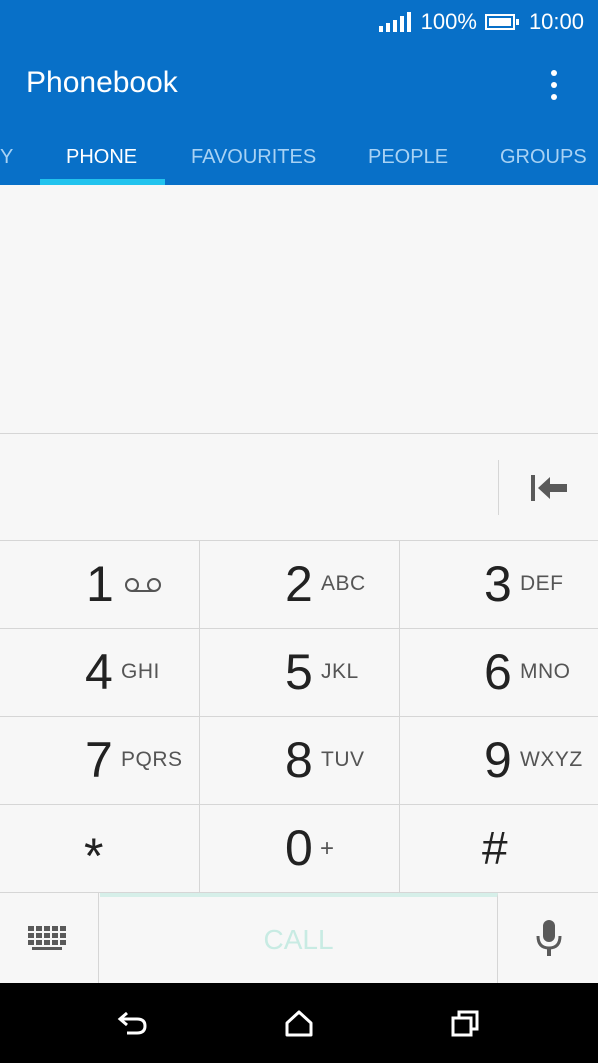  I want to click on key-0: 0 +, so click(300, 849).